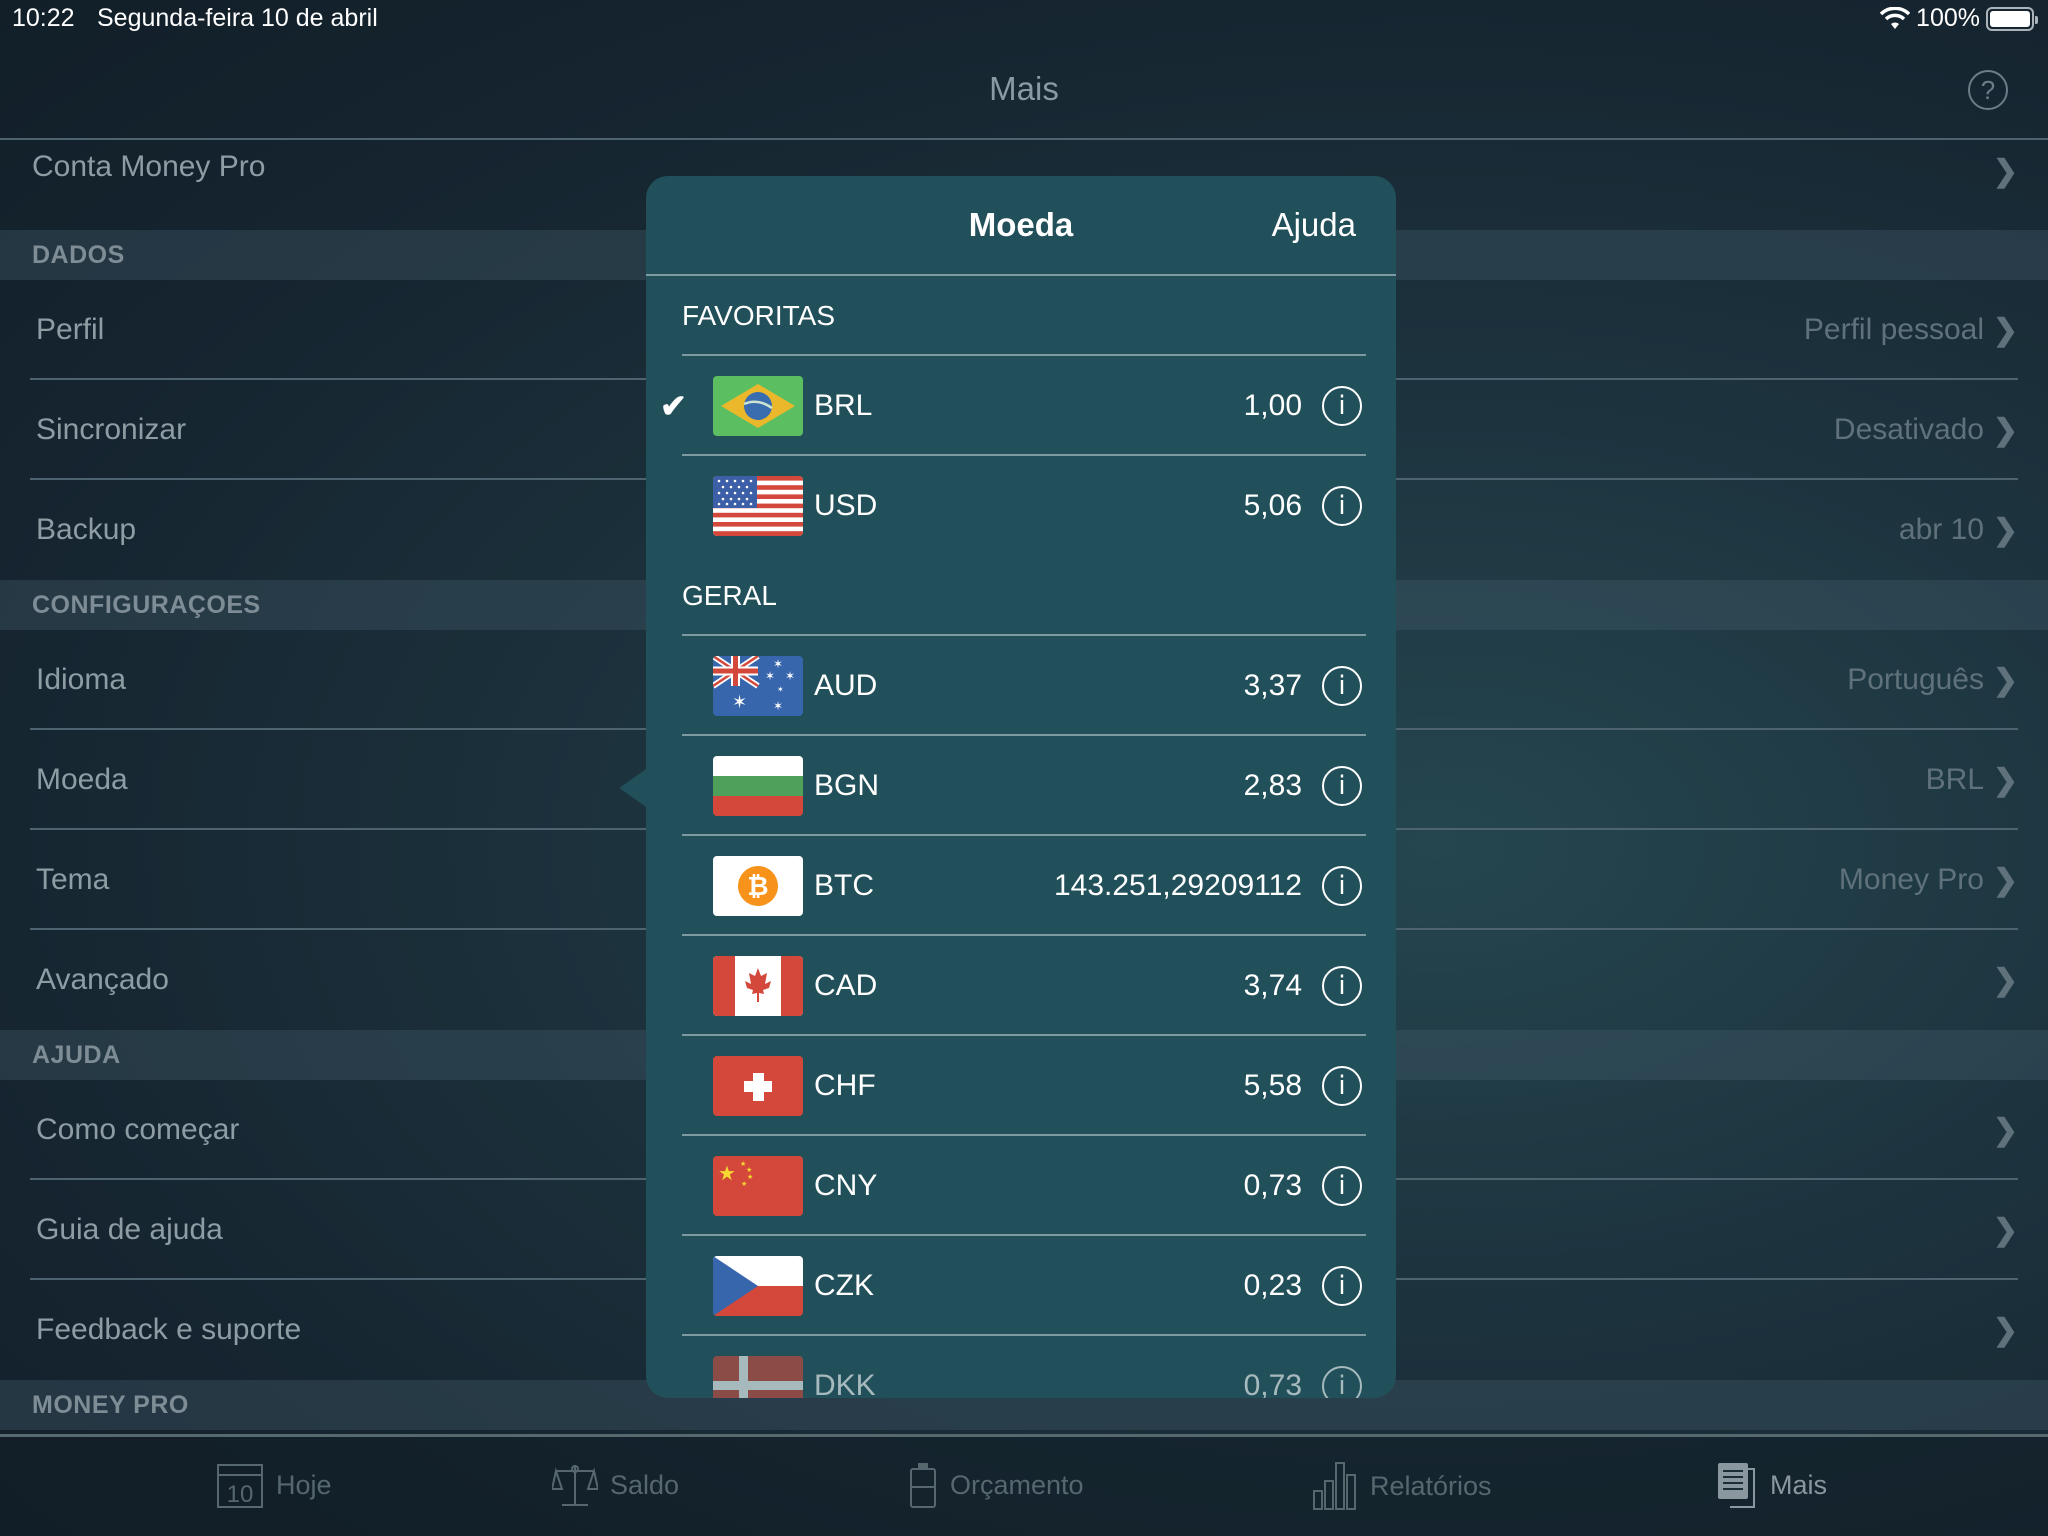 The height and width of the screenshot is (1536, 2048). I want to click on status-date: Segunda-feira 10 de abril, so click(237, 18).